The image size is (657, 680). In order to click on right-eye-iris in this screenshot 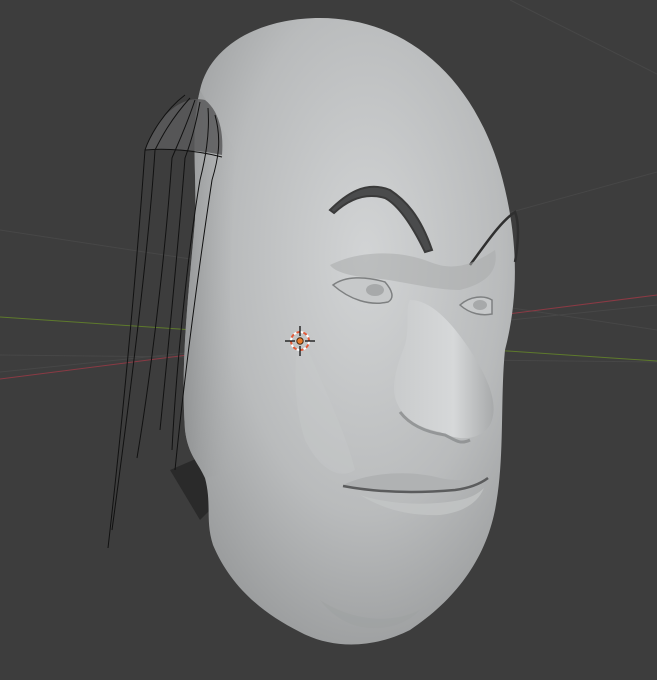, I will do `click(375, 290)`.